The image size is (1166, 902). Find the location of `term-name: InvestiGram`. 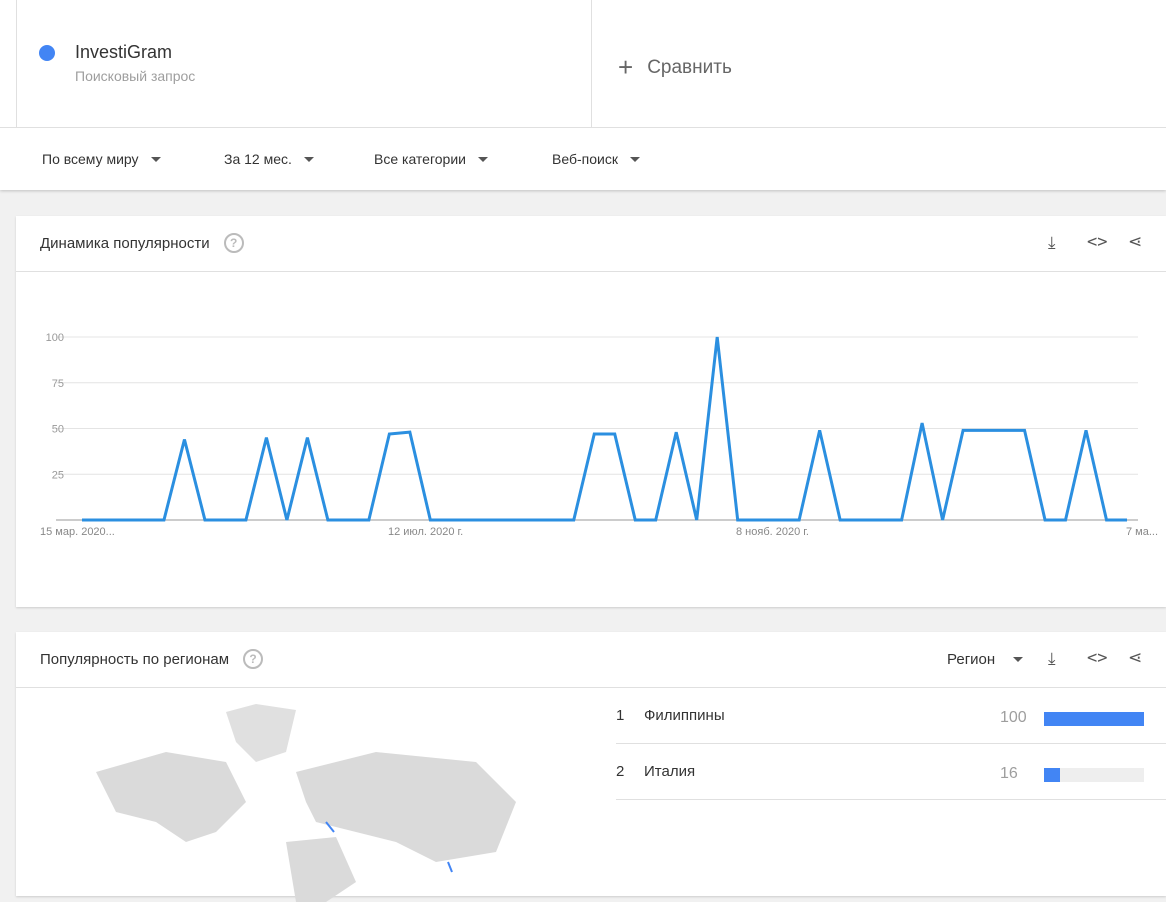

term-name: InvestiGram is located at coordinates (123, 52).